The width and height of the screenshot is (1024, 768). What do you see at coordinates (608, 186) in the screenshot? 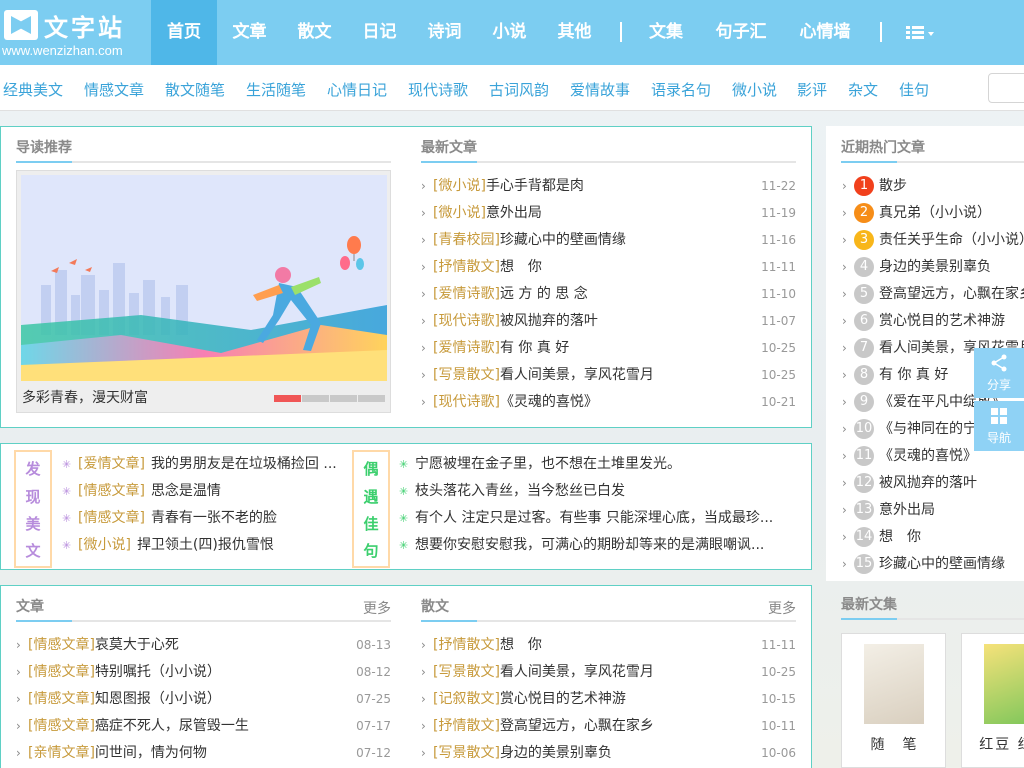
I see `latest-row: › [微小说]手心手背都是肉 11-22` at bounding box center [608, 186].